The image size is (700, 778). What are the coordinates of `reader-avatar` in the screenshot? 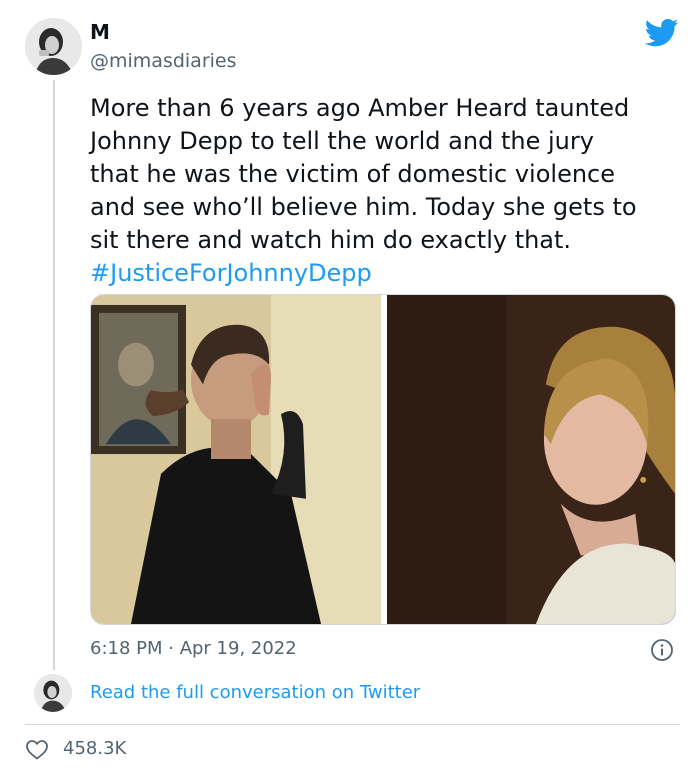 It's located at (53, 693).